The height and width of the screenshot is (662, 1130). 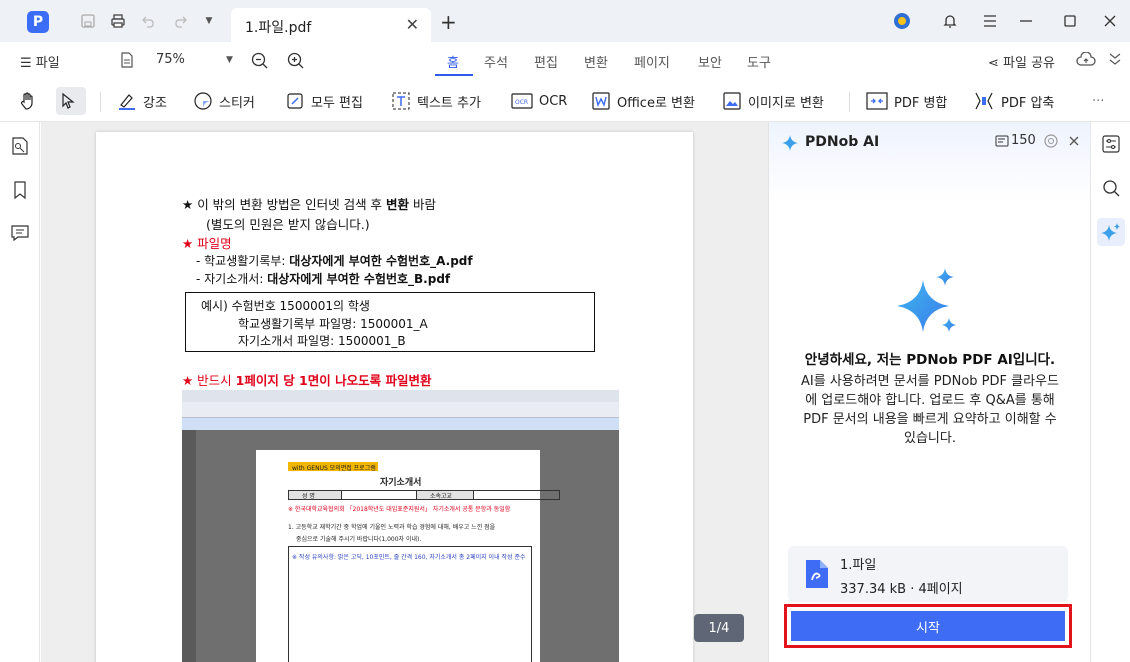 I want to click on doc-line-5: - 자기소개서: 대상자에게 부여한 수험번호_B.pdf, so click(x=323, y=279).